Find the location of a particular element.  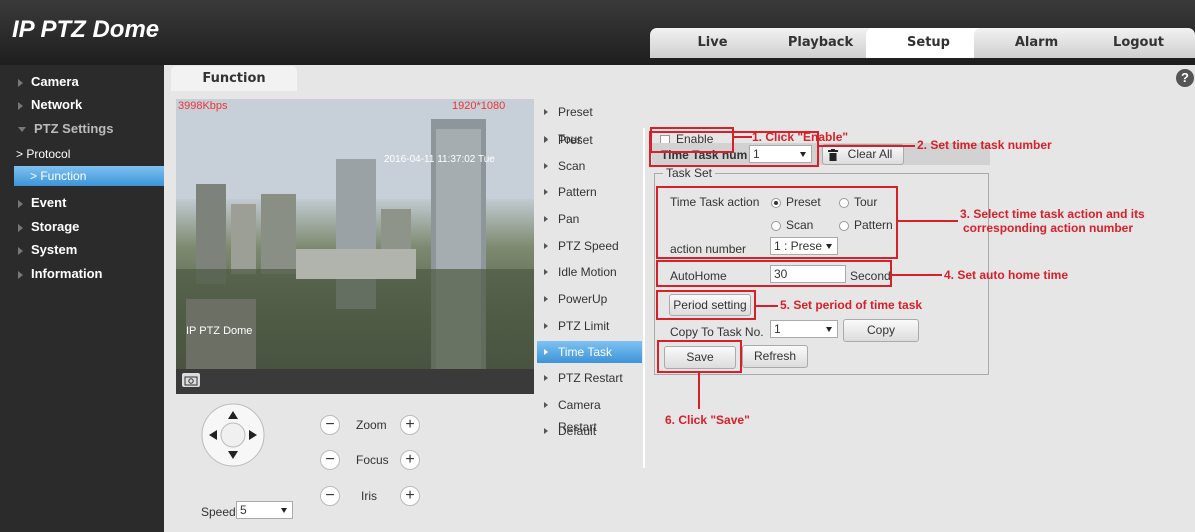

highlight-save is located at coordinates (699, 356).